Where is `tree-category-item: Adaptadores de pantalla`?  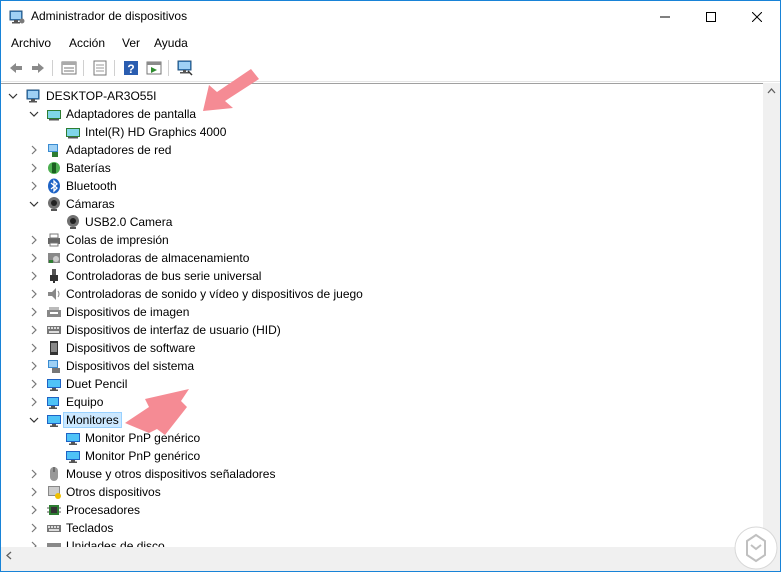 tree-category-item: Adaptadores de pantalla is located at coordinates (382, 114).